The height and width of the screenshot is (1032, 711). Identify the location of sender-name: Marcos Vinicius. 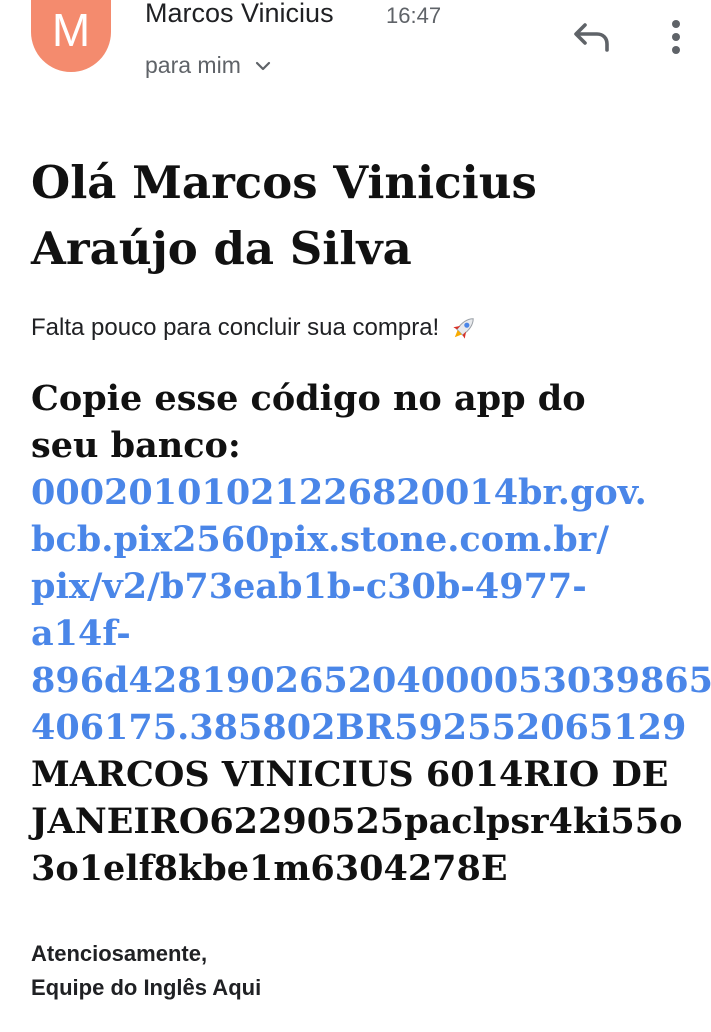
(239, 14).